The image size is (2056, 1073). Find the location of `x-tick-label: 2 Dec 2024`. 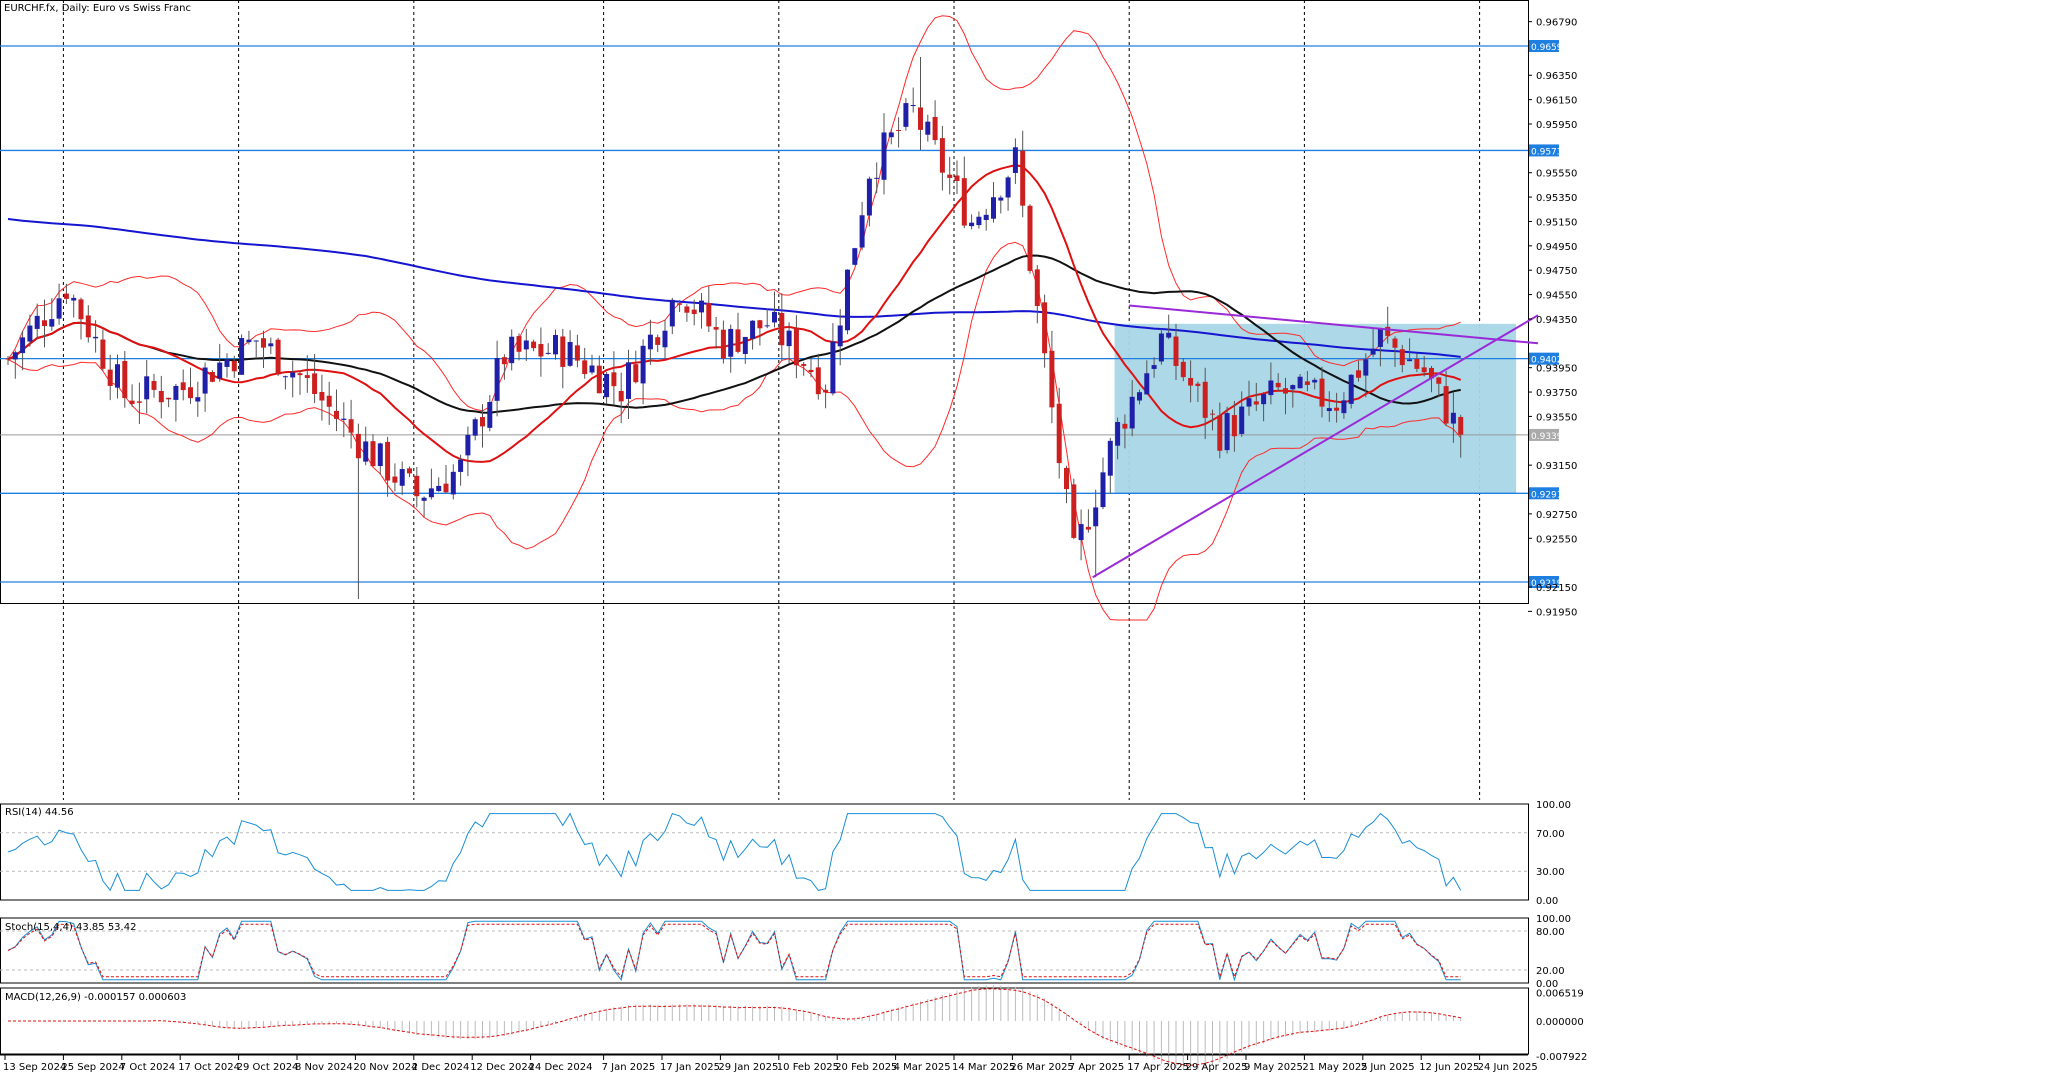

x-tick-label: 2 Dec 2024 is located at coordinates (441, 1067).